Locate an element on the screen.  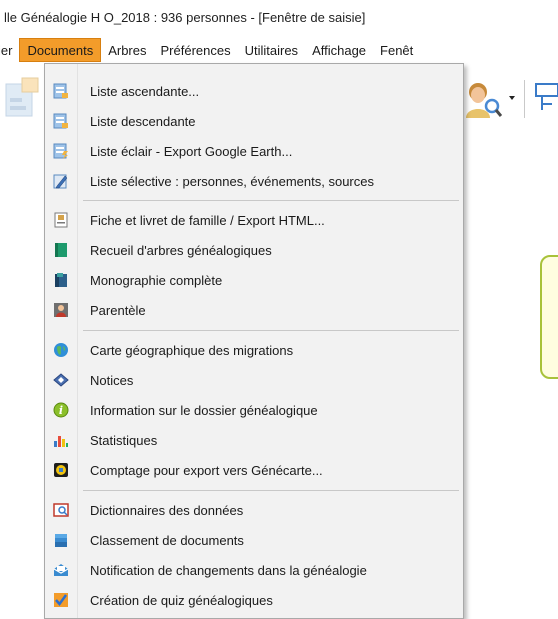
menu-affichage: Affichage is located at coordinates (339, 50).